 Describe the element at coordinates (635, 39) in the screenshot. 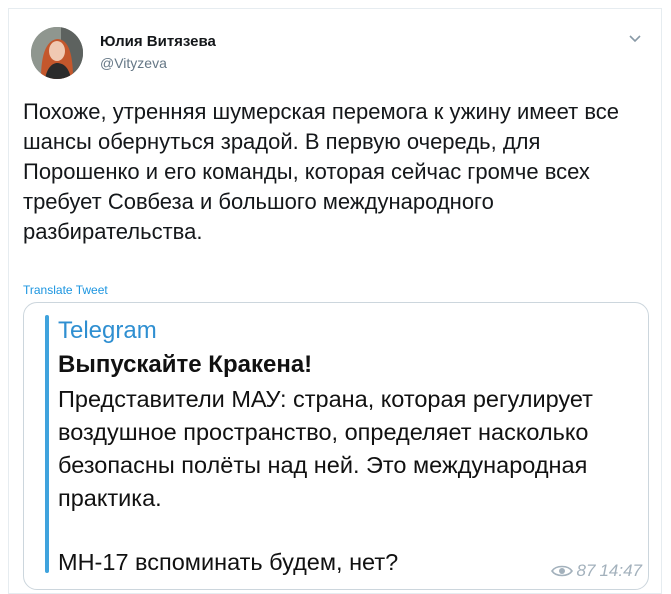

I see `chevron-down-icon` at that location.